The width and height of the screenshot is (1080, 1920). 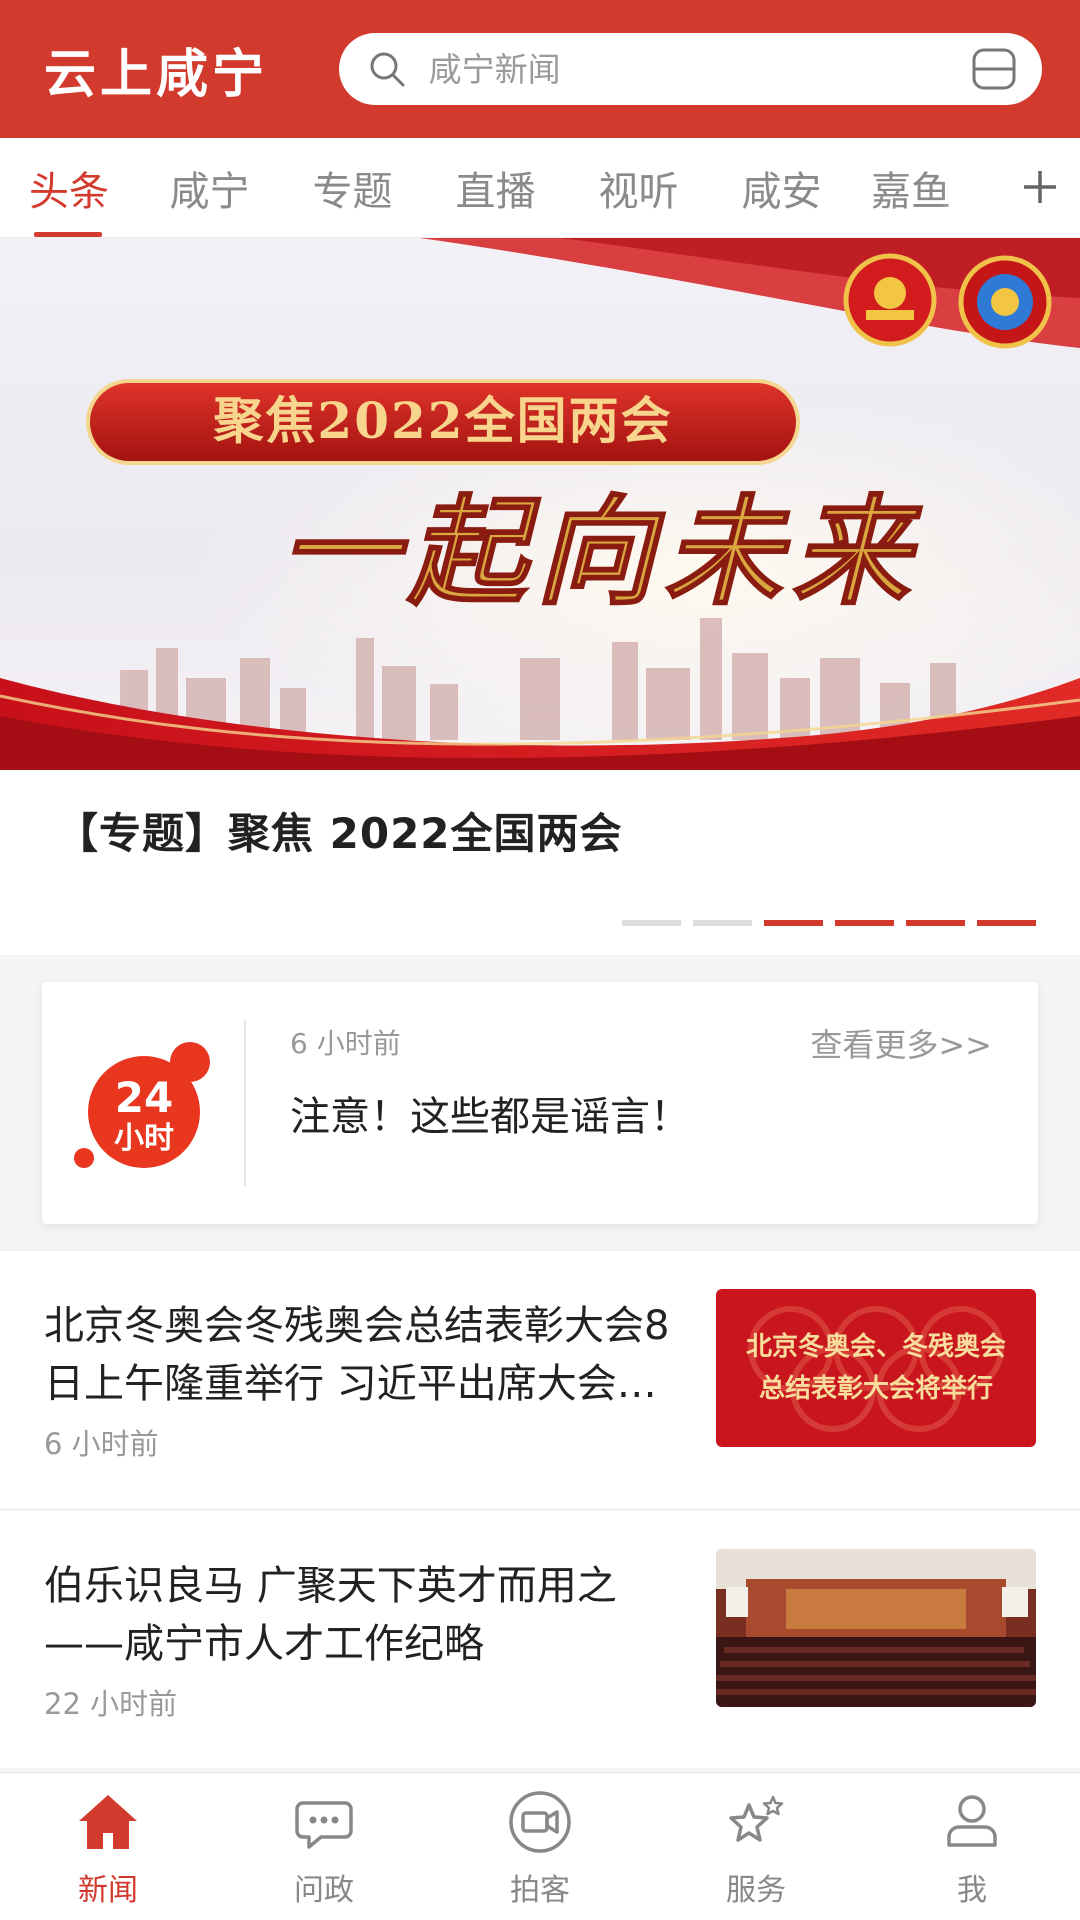 I want to click on view-more-link: 查看更多>>, so click(x=901, y=1043).